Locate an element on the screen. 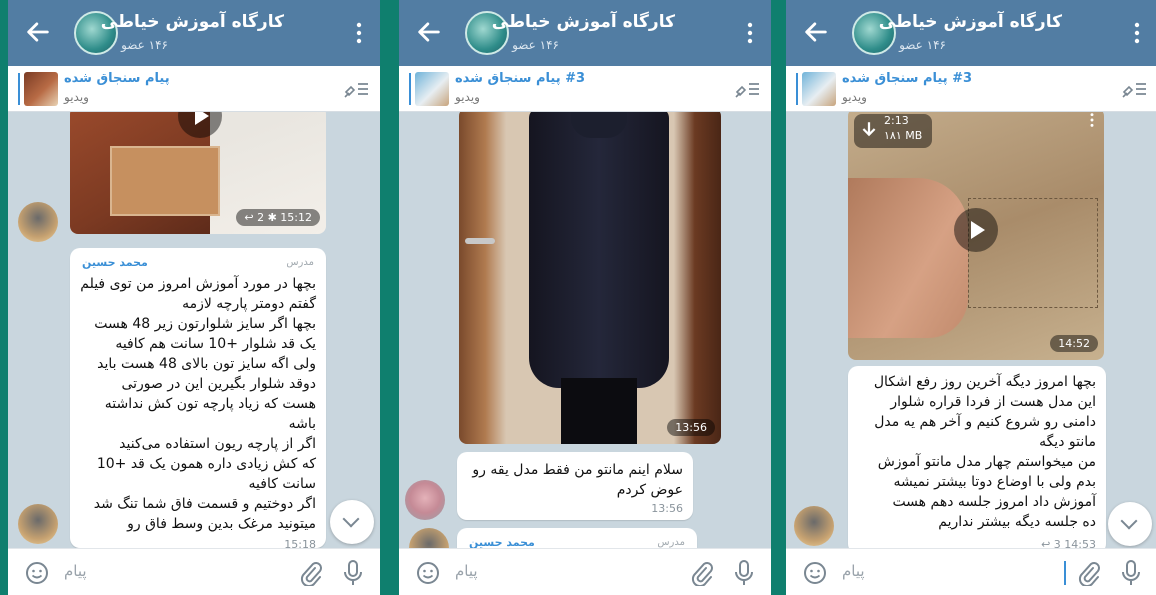 This screenshot has height=595, width=1156. video-time: 15:12 is located at coordinates (296, 217).